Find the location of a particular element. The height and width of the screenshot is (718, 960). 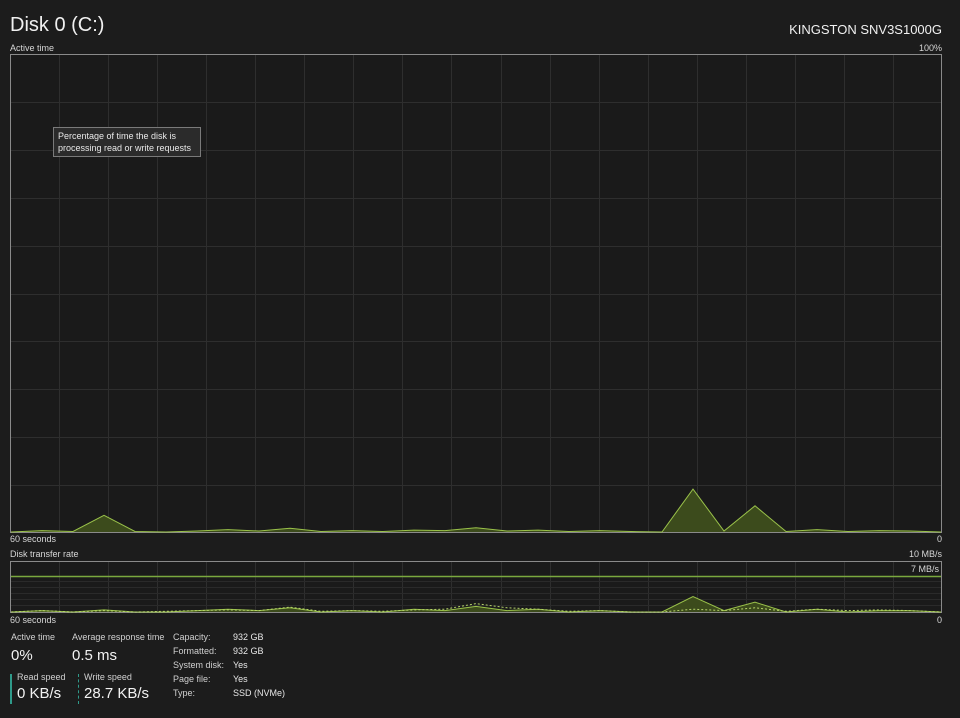

active-time-min-label: 0 is located at coordinates (939, 539).